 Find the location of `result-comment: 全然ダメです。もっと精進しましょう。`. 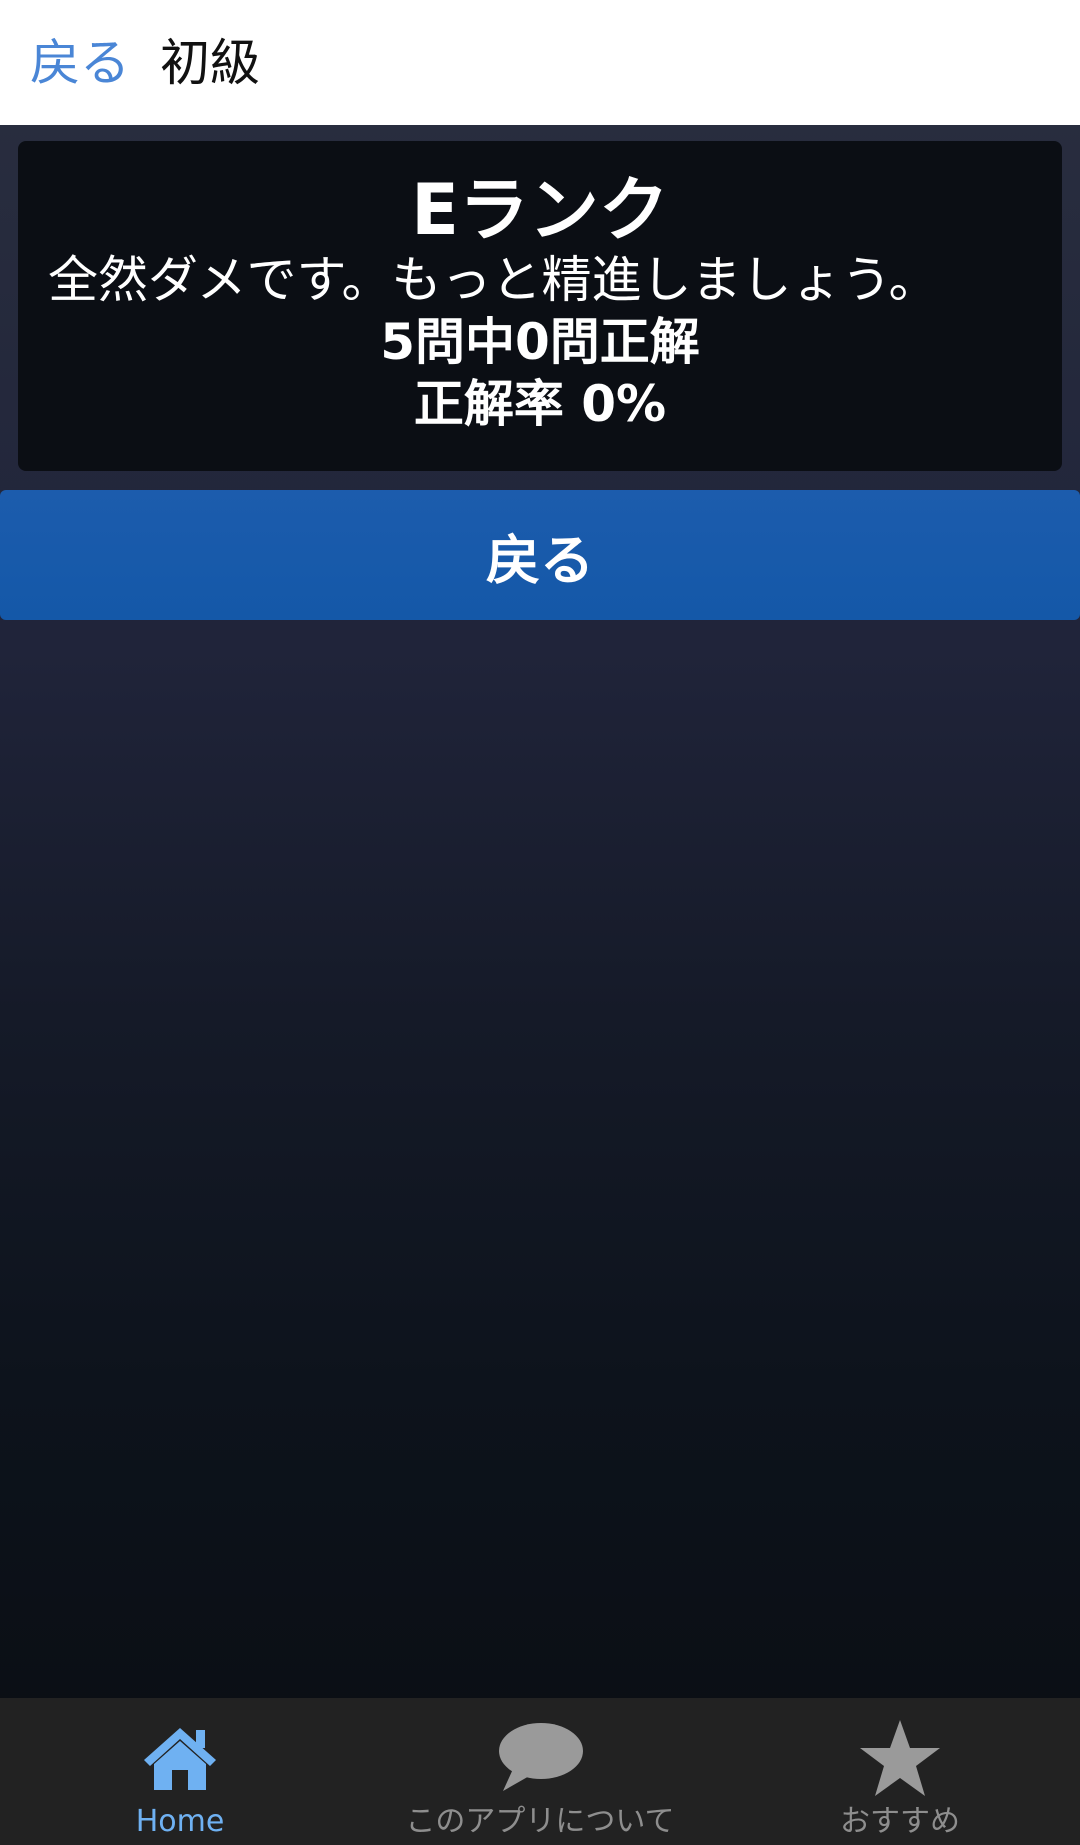

result-comment: 全然ダメです。もっと精進しましょう。 is located at coordinates (493, 280).